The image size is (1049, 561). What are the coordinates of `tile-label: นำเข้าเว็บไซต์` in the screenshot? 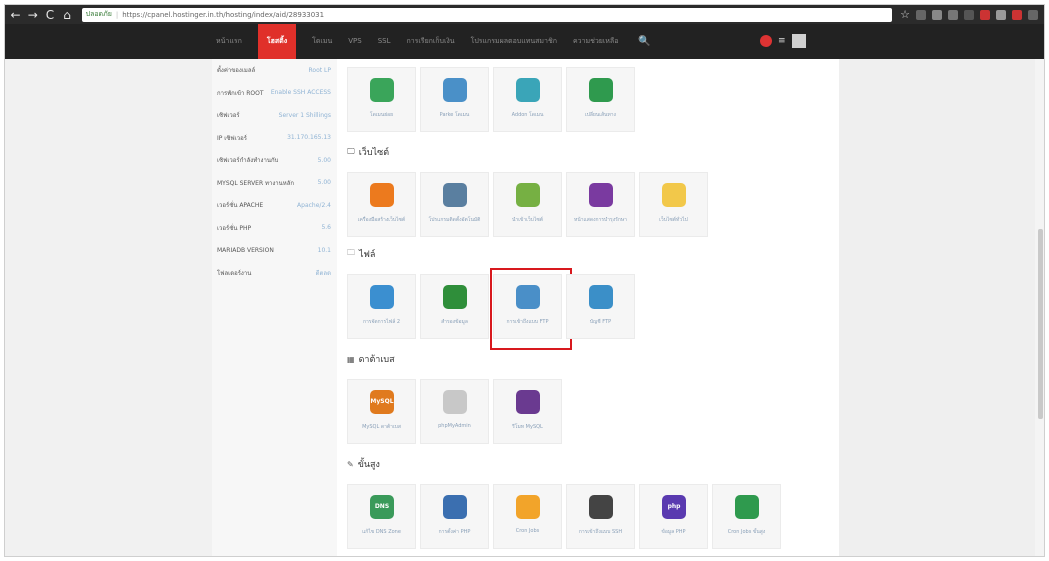 It's located at (527, 220).